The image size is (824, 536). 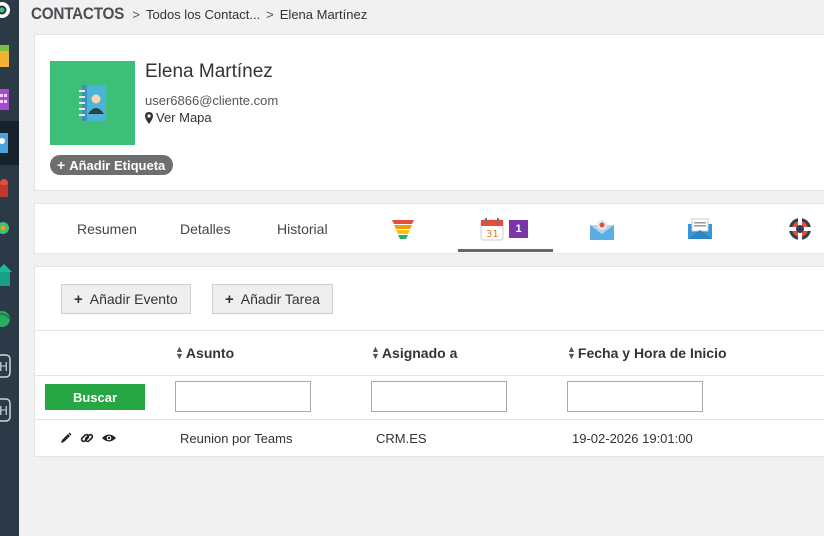 I want to click on cell-assigned: CRM.ES, so click(x=401, y=438).